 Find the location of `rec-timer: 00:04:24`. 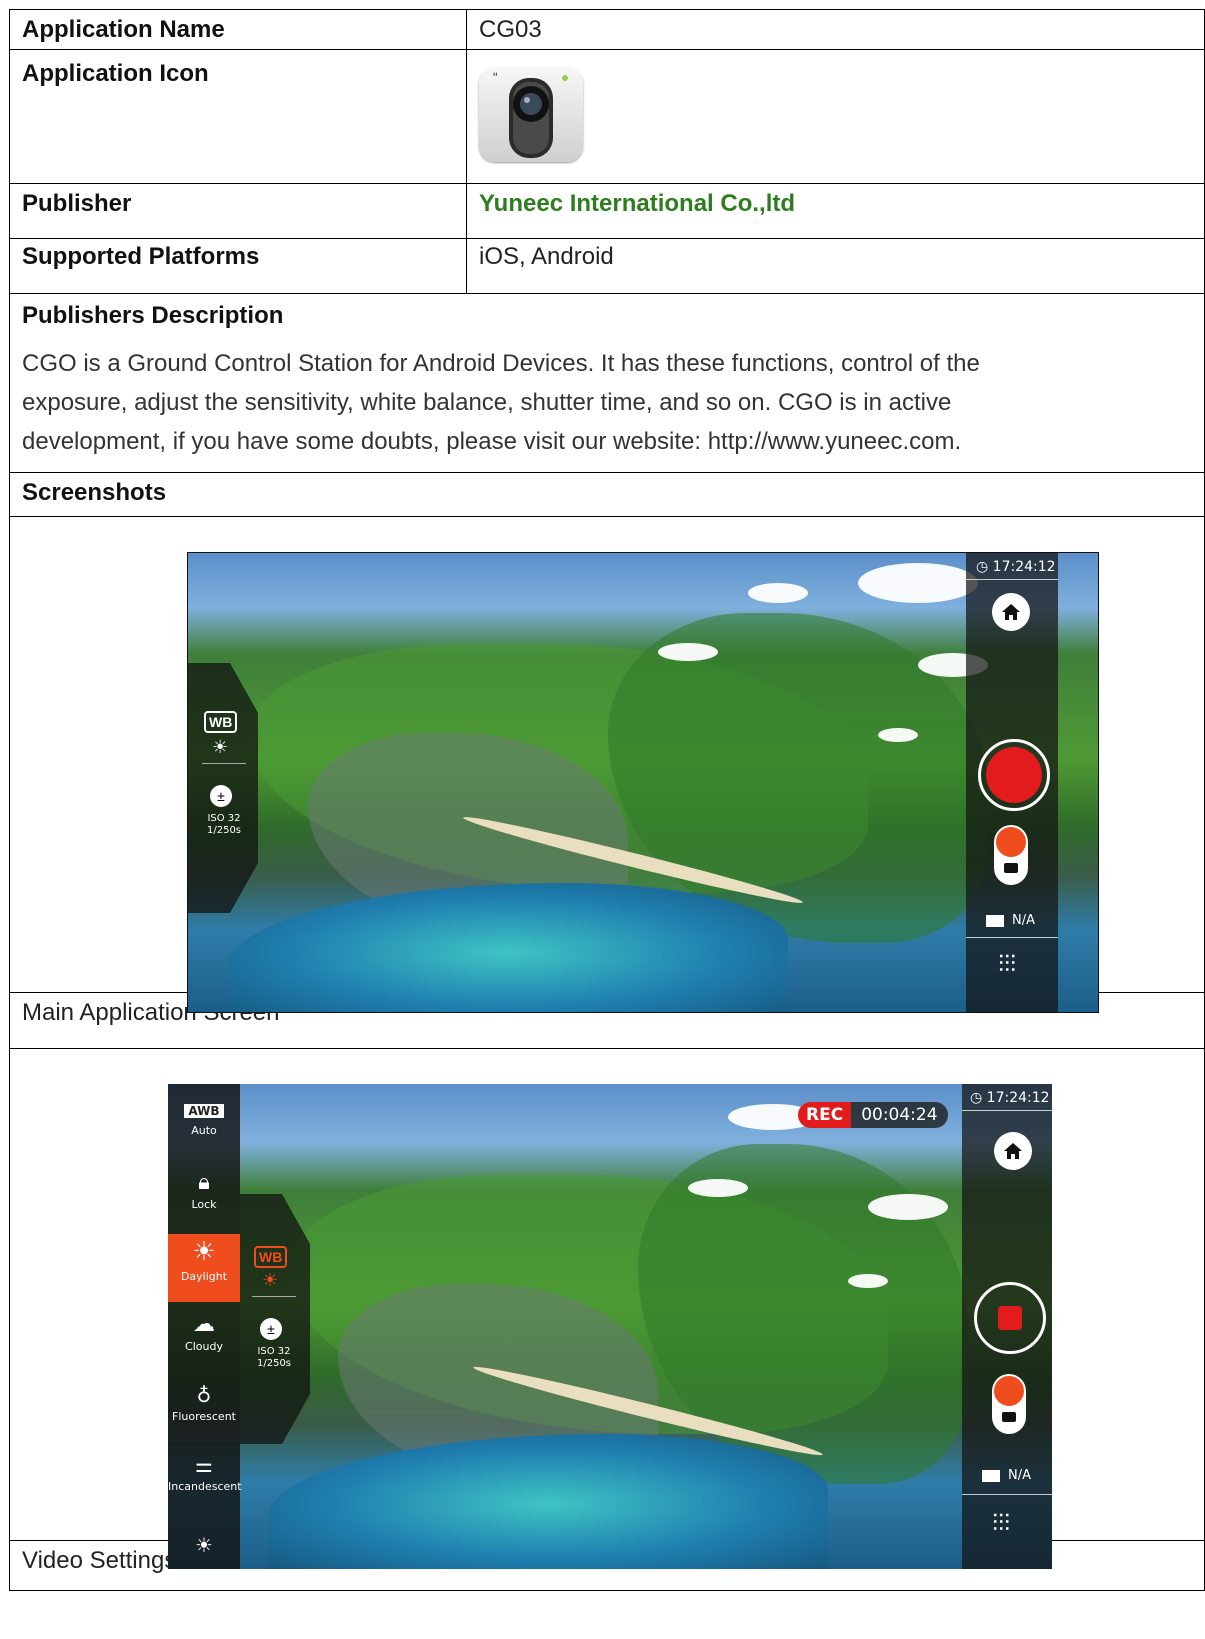

rec-timer: 00:04:24 is located at coordinates (899, 1115).